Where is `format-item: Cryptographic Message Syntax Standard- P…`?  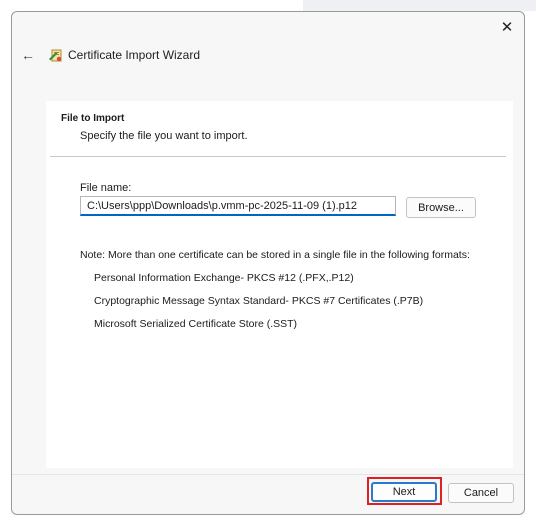
format-item: Cryptographic Message Syntax Standard- P… is located at coordinates (259, 301).